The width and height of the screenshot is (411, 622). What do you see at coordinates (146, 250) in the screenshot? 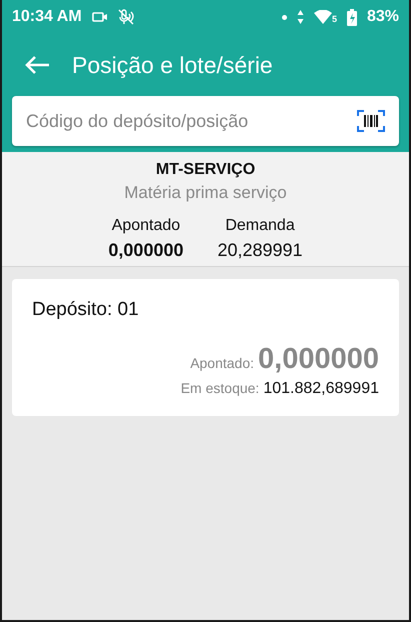
I see `stat-value: 0,000000` at bounding box center [146, 250].